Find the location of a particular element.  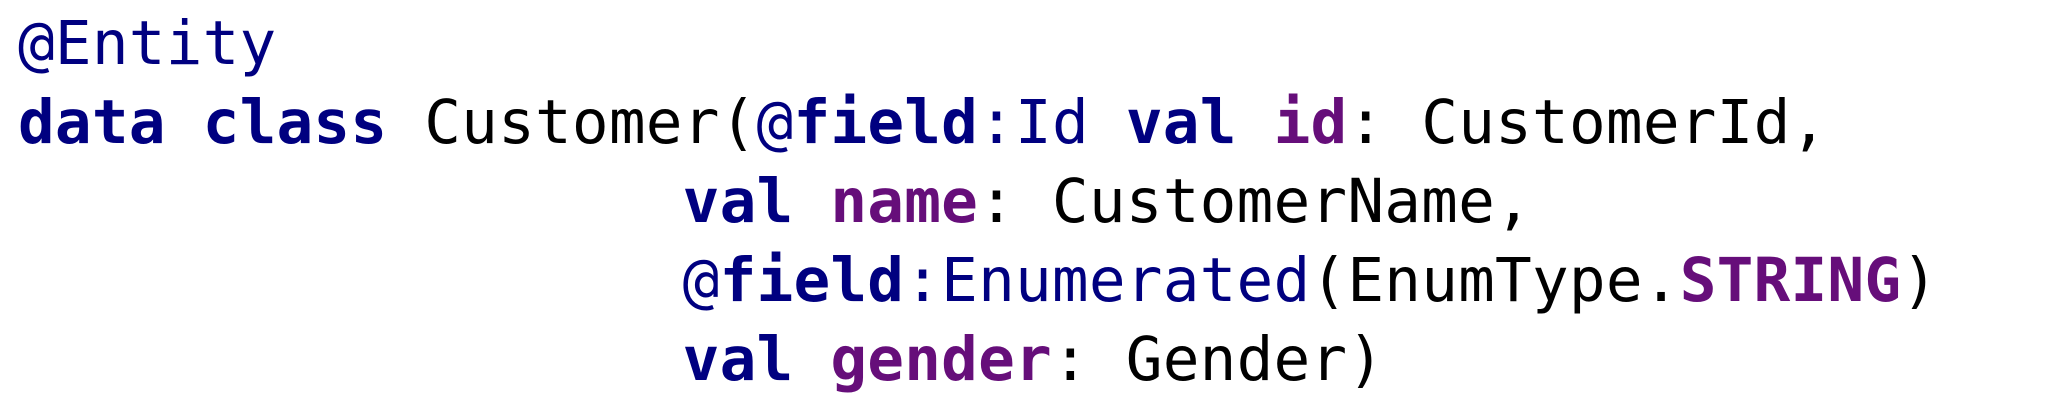

property-id: id is located at coordinates (1310, 122).